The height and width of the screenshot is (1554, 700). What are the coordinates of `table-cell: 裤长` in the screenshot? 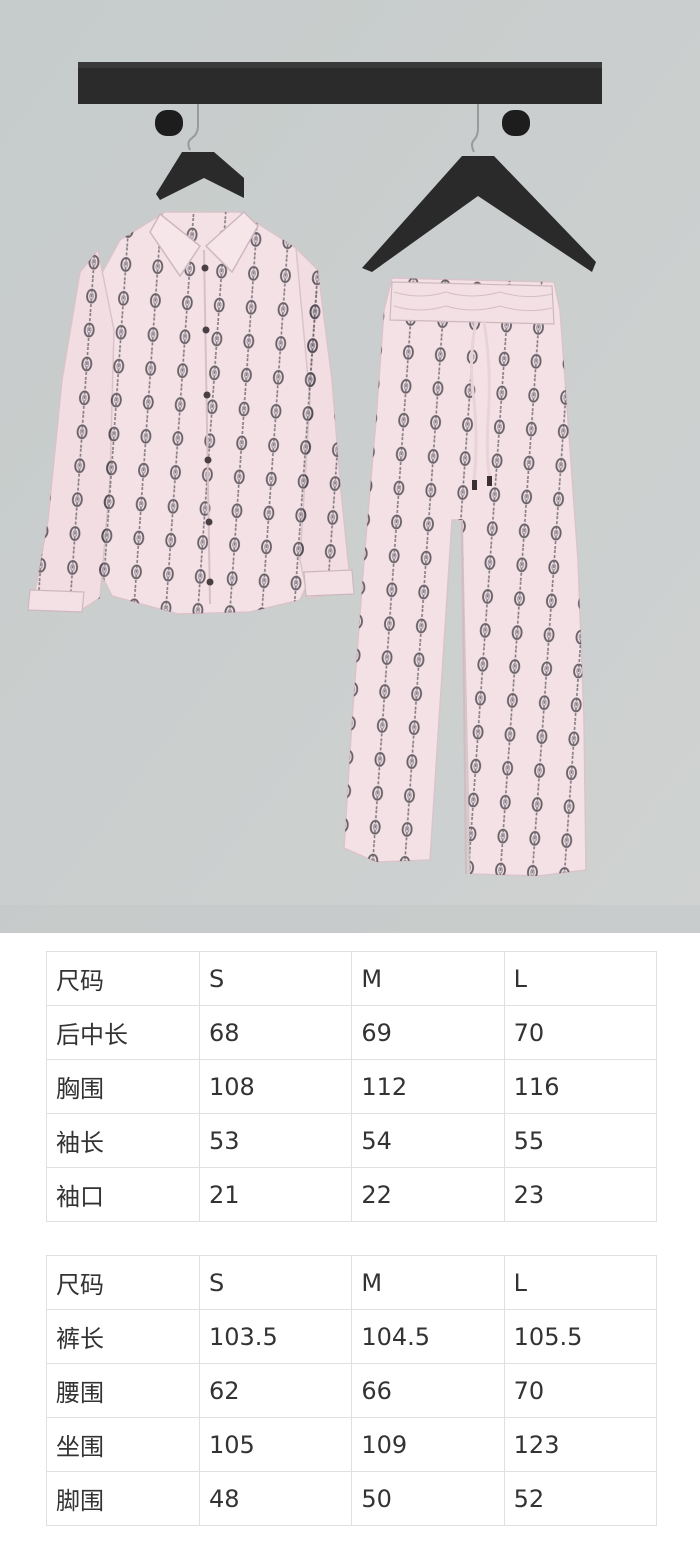 It's located at (123, 1336).